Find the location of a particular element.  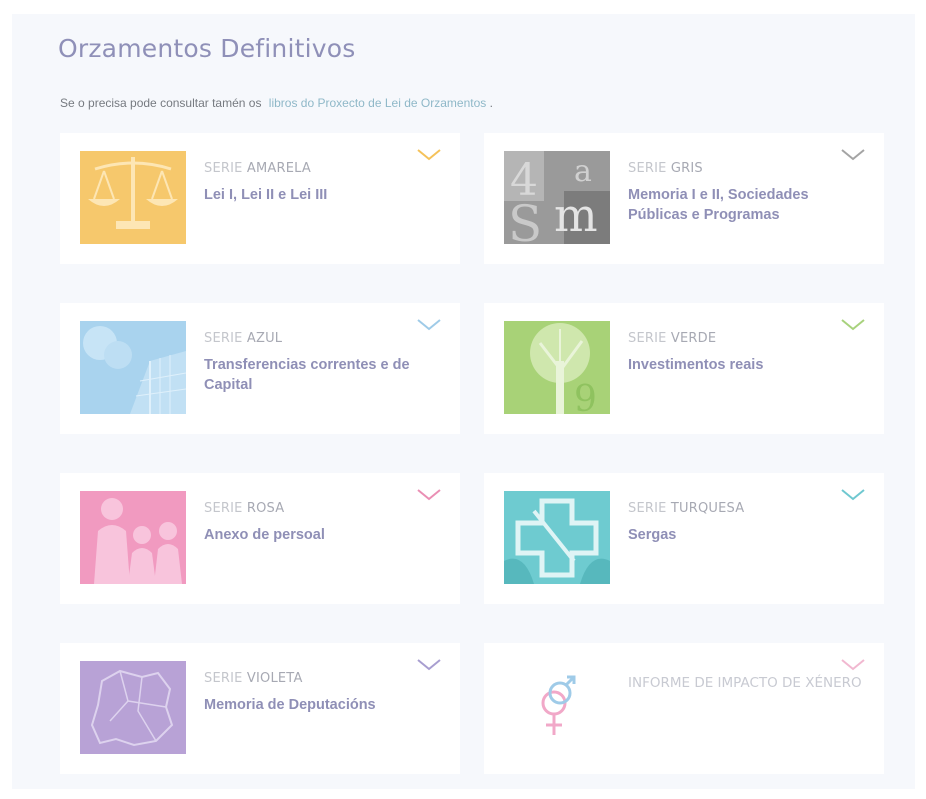

series-label: SERIE GRIS is located at coordinates (665, 168).